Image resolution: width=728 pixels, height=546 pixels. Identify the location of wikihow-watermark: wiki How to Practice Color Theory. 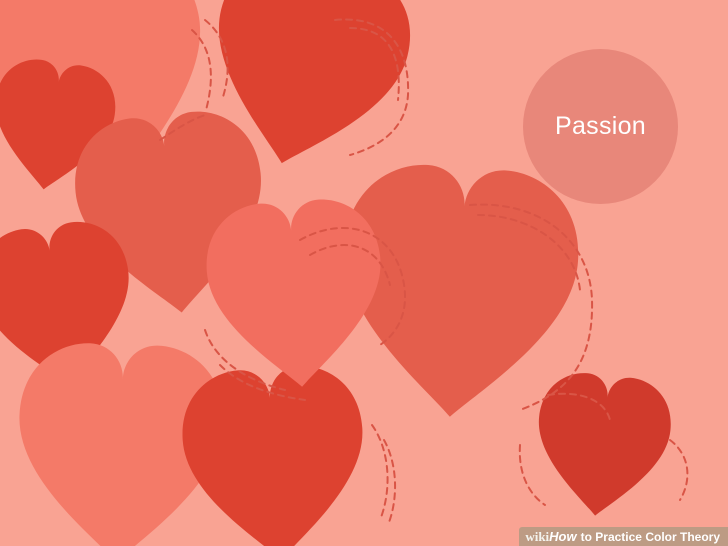
(623, 536).